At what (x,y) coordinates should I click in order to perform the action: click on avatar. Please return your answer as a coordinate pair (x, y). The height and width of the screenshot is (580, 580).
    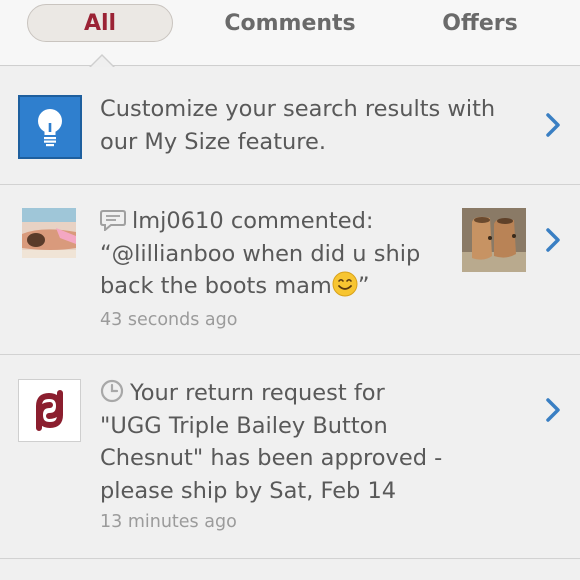
    Looking at the image, I should click on (49, 233).